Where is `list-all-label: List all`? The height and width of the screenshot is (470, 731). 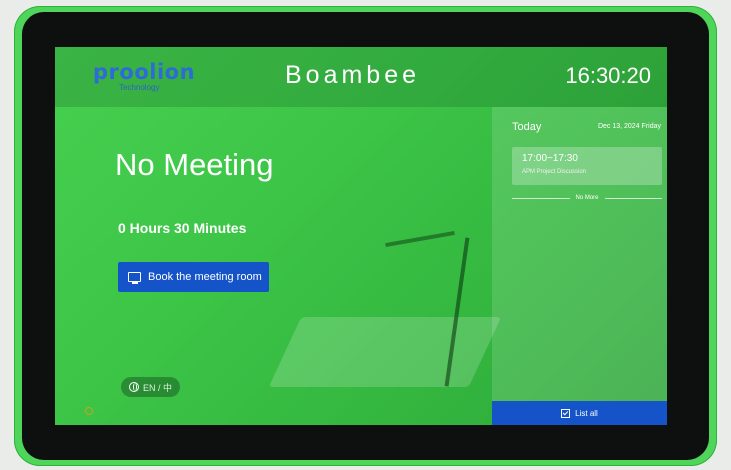
list-all-label: List all is located at coordinates (586, 413).